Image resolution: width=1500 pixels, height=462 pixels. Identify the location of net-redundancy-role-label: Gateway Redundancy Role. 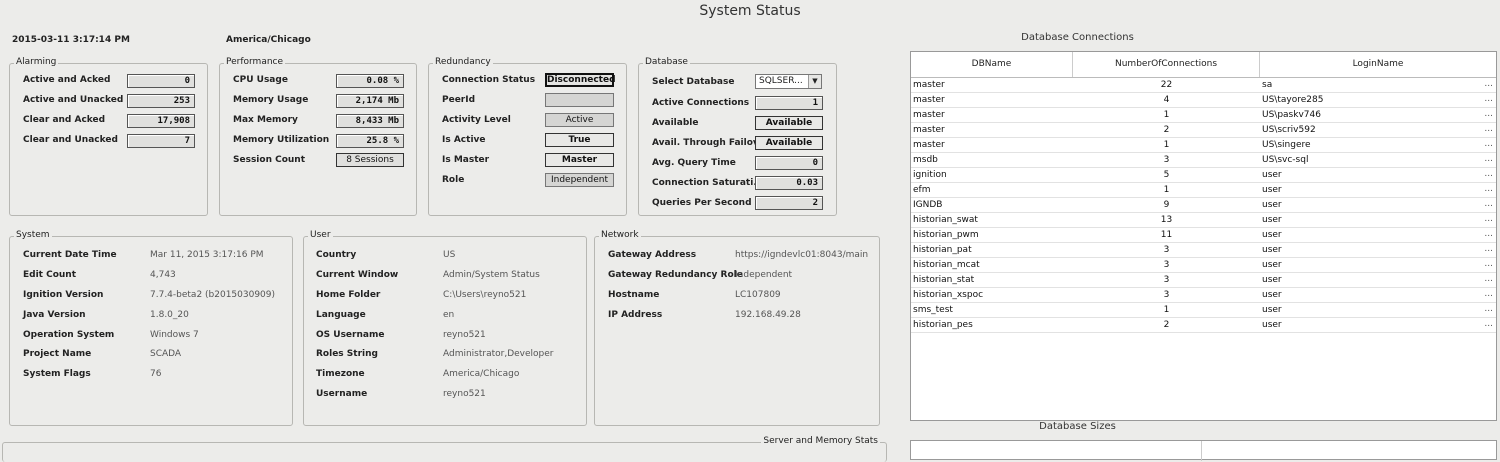
(675, 275).